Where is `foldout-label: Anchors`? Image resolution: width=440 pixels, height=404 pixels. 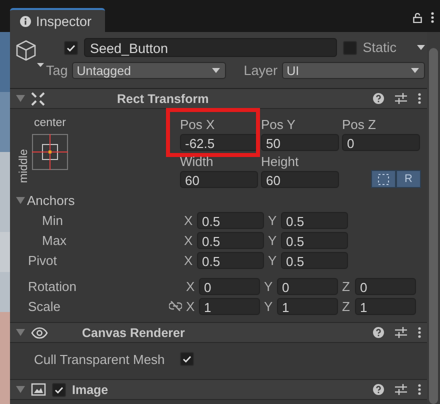 foldout-label: Anchors is located at coordinates (51, 200).